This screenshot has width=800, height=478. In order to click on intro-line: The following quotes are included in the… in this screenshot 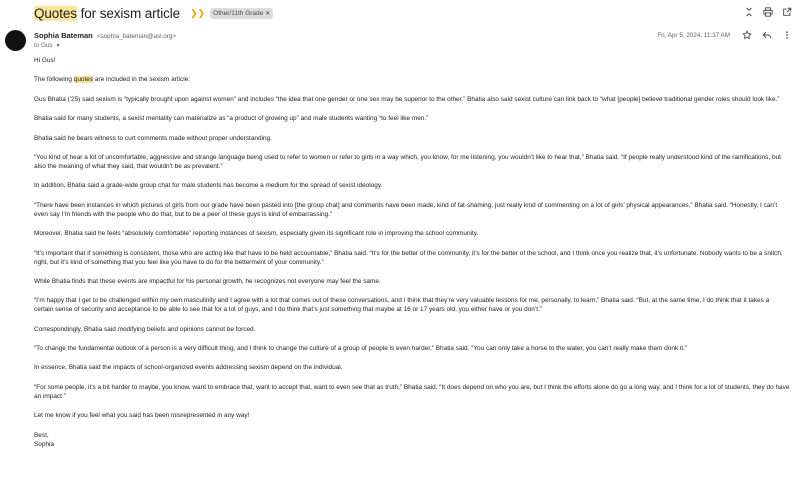, I will do `click(412, 79)`.